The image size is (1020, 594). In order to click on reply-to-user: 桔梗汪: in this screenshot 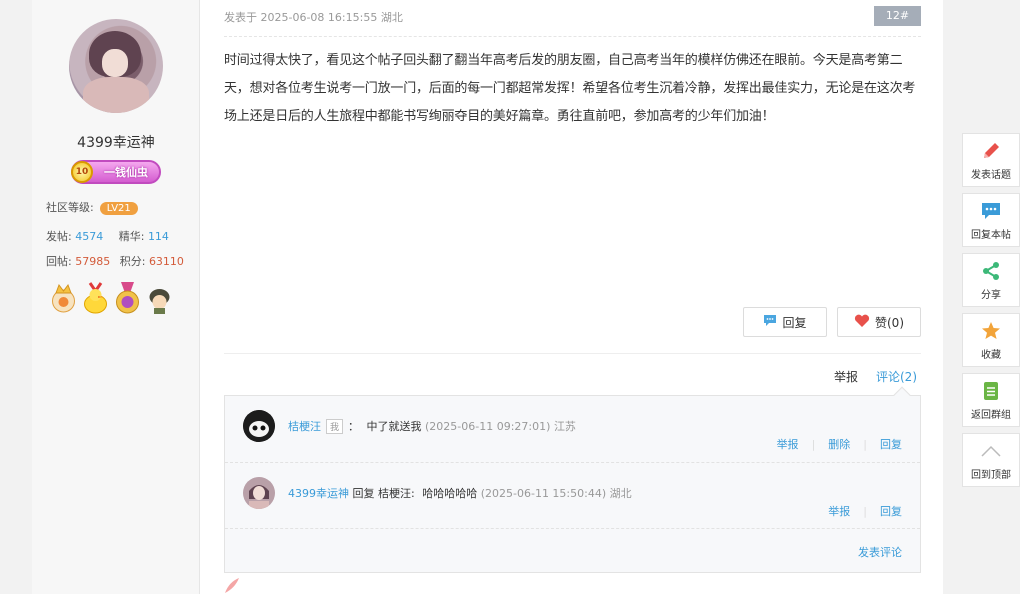, I will do `click(396, 493)`.